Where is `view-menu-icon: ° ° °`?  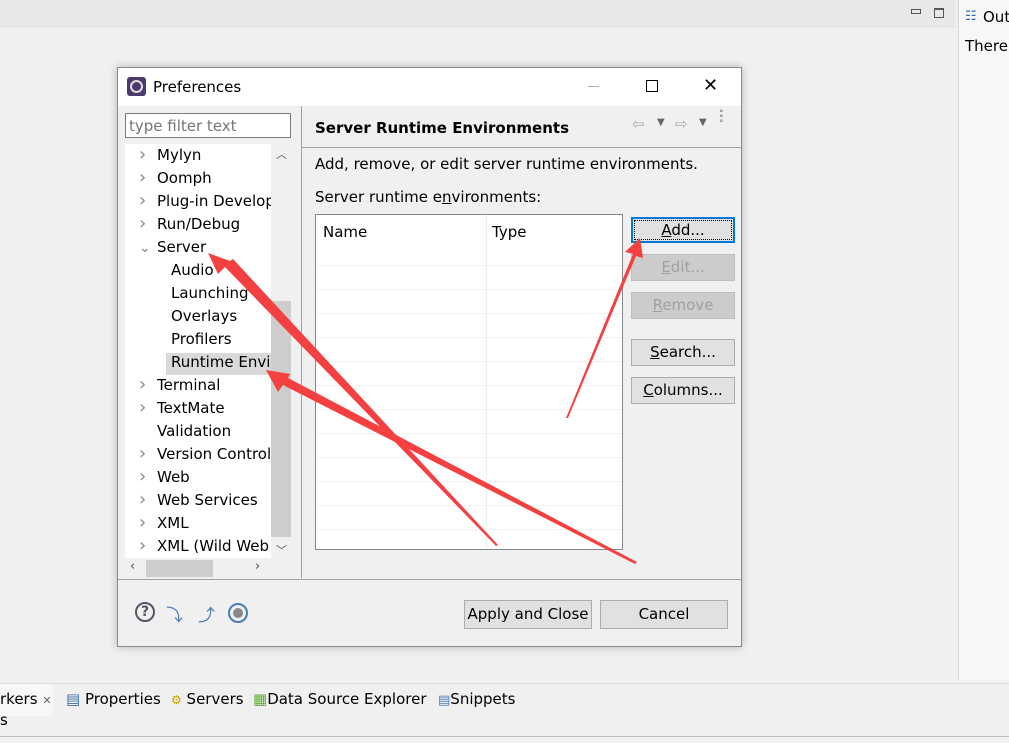
view-menu-icon: ° ° ° is located at coordinates (722, 119).